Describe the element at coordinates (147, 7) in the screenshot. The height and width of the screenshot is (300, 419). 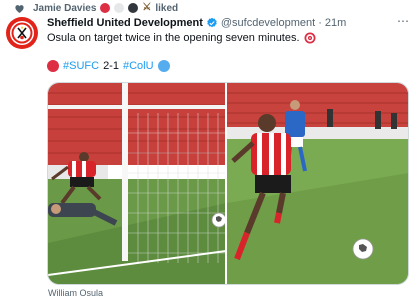
I see `crossed-swords-emoji: ⚔` at that location.